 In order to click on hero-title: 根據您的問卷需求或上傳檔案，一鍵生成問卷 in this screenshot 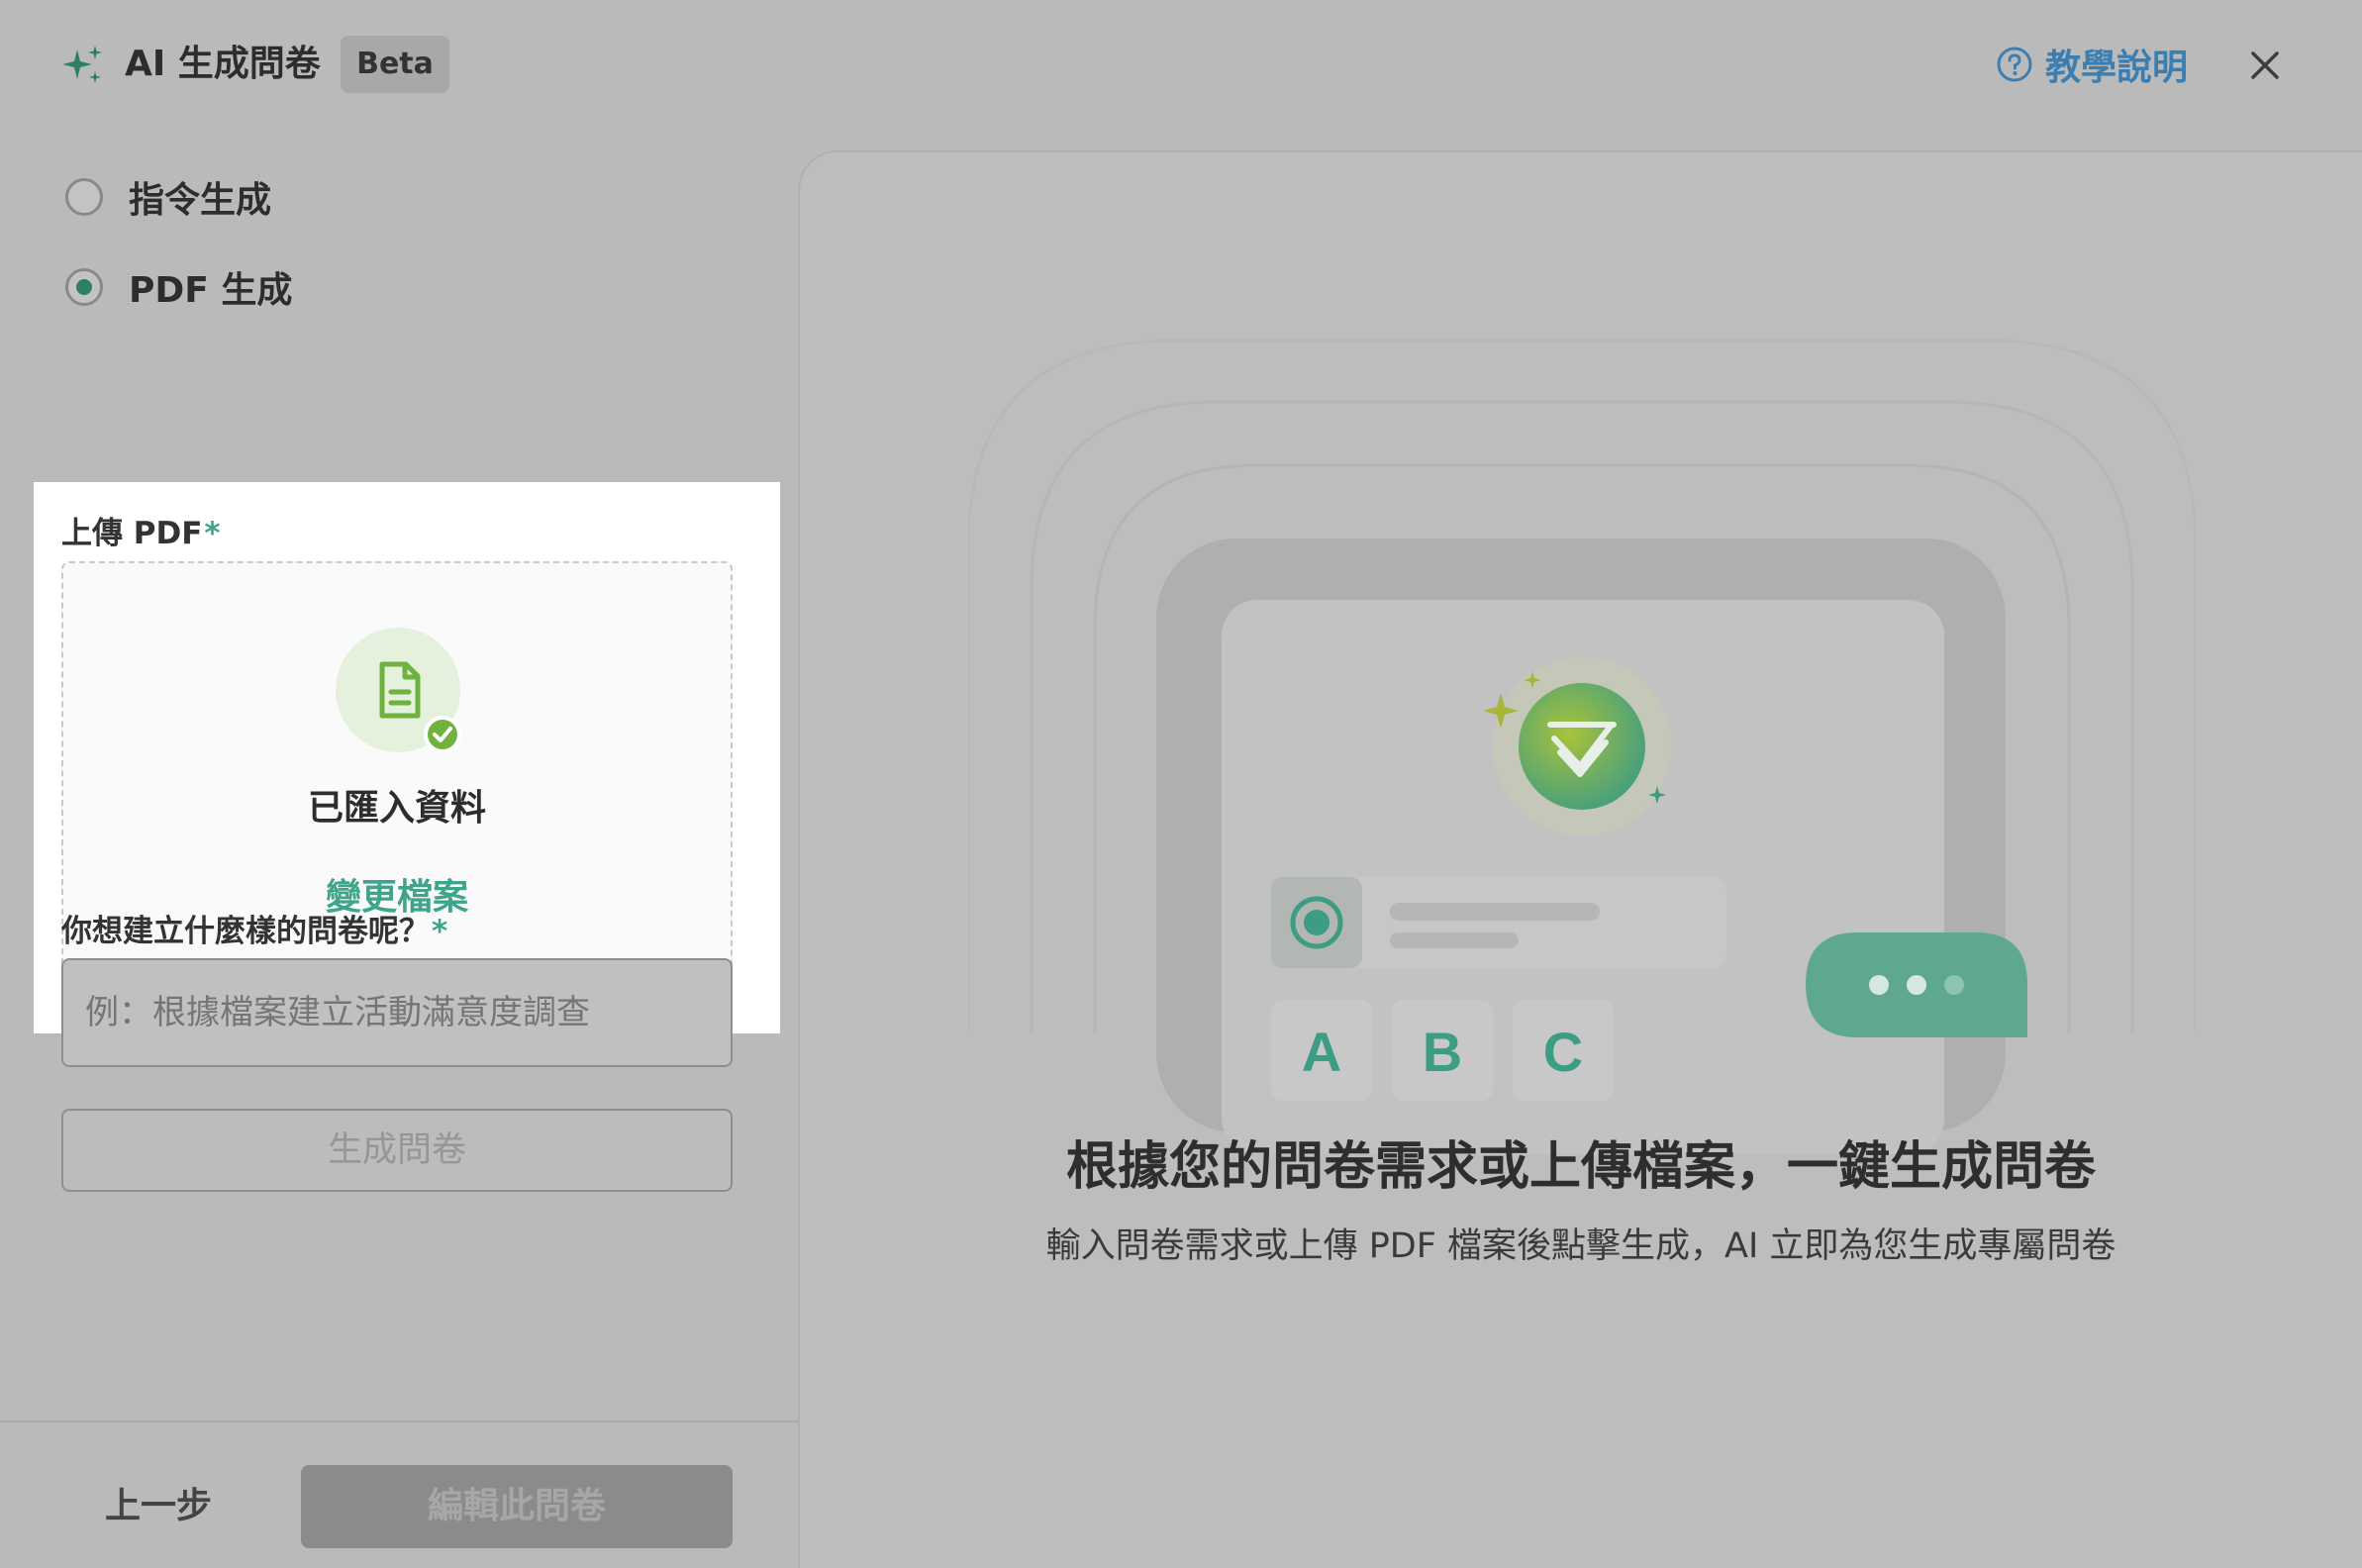, I will do `click(1580, 1167)`.